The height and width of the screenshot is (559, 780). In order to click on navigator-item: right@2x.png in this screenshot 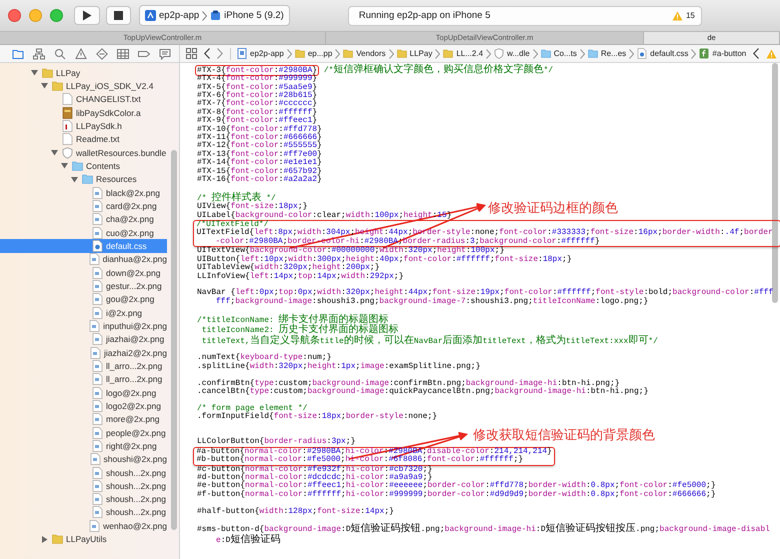, I will do `click(83, 446)`.